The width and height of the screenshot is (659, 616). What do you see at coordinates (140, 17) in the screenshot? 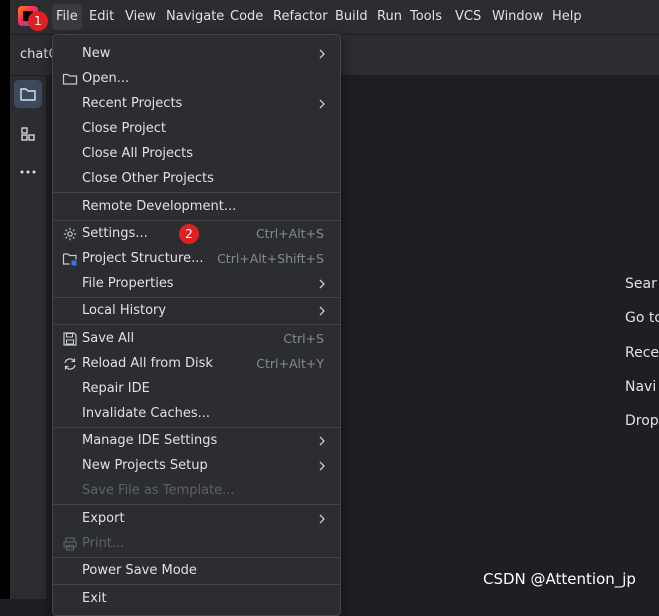
I see `menu-view: View` at bounding box center [140, 17].